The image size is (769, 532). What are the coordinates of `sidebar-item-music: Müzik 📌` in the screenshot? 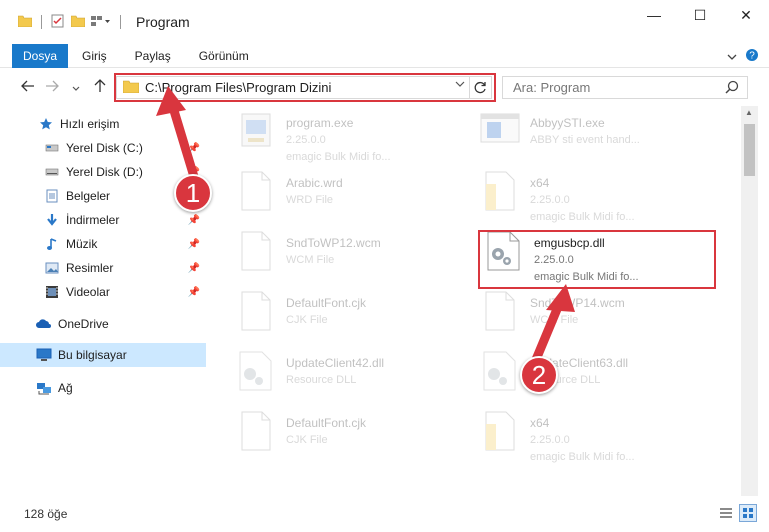 It's located at (103, 244).